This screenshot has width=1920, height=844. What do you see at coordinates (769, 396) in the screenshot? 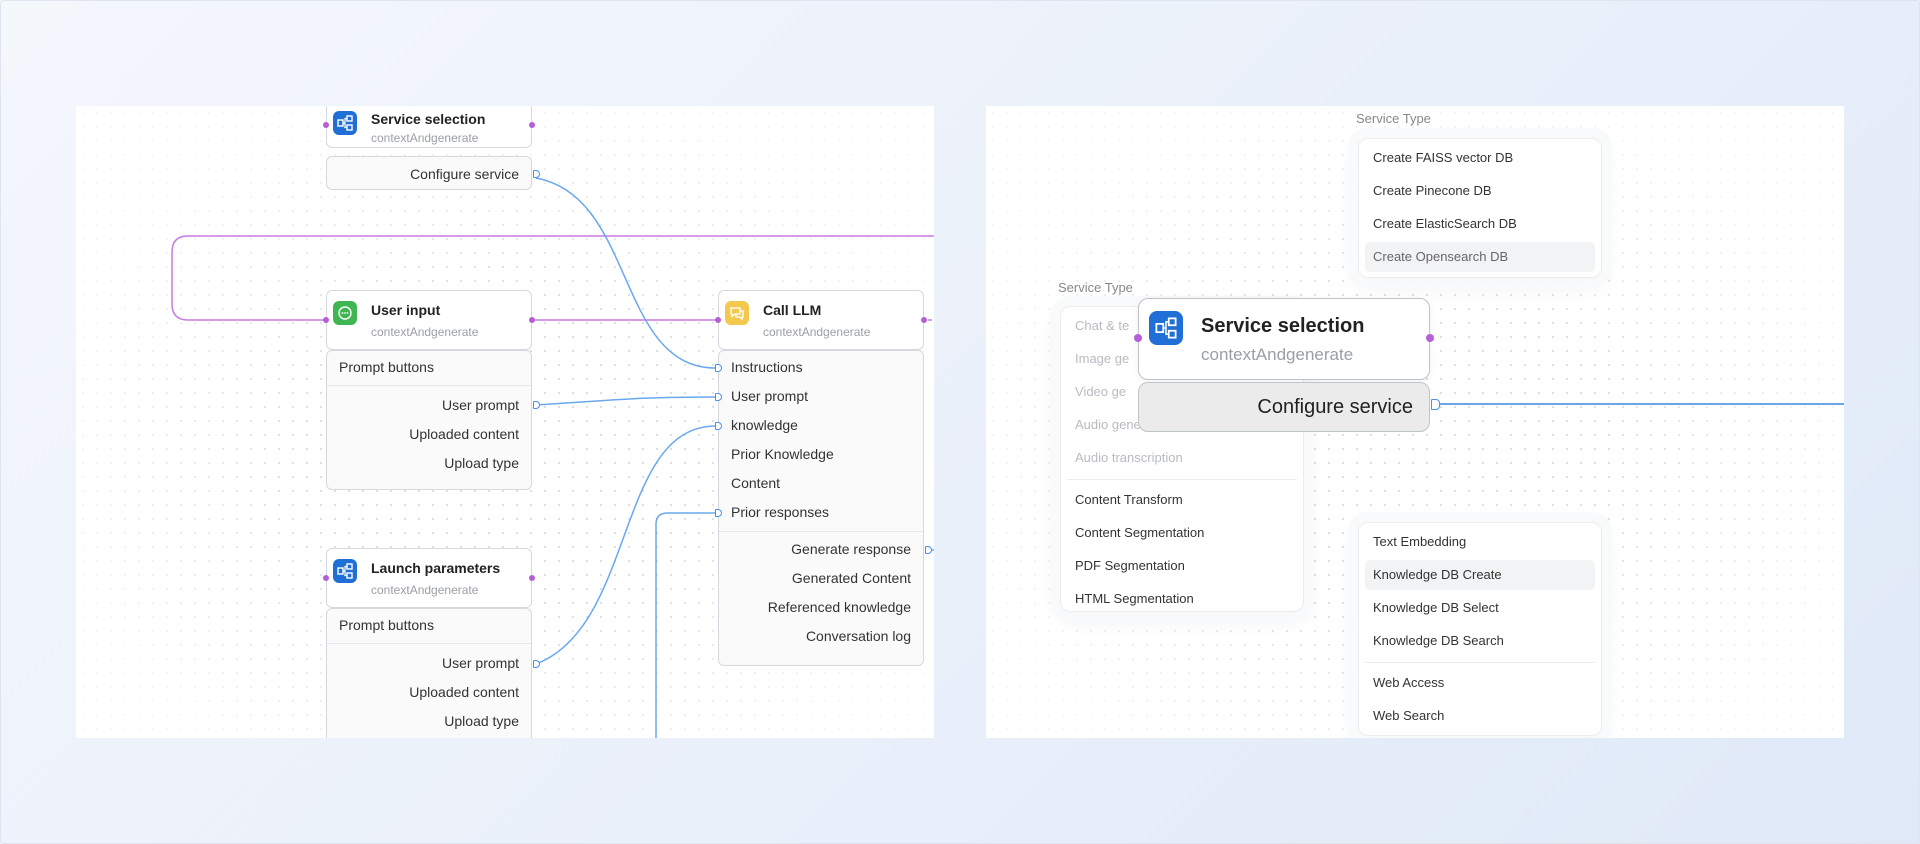
I see `input-user-prompt: User prompt` at bounding box center [769, 396].